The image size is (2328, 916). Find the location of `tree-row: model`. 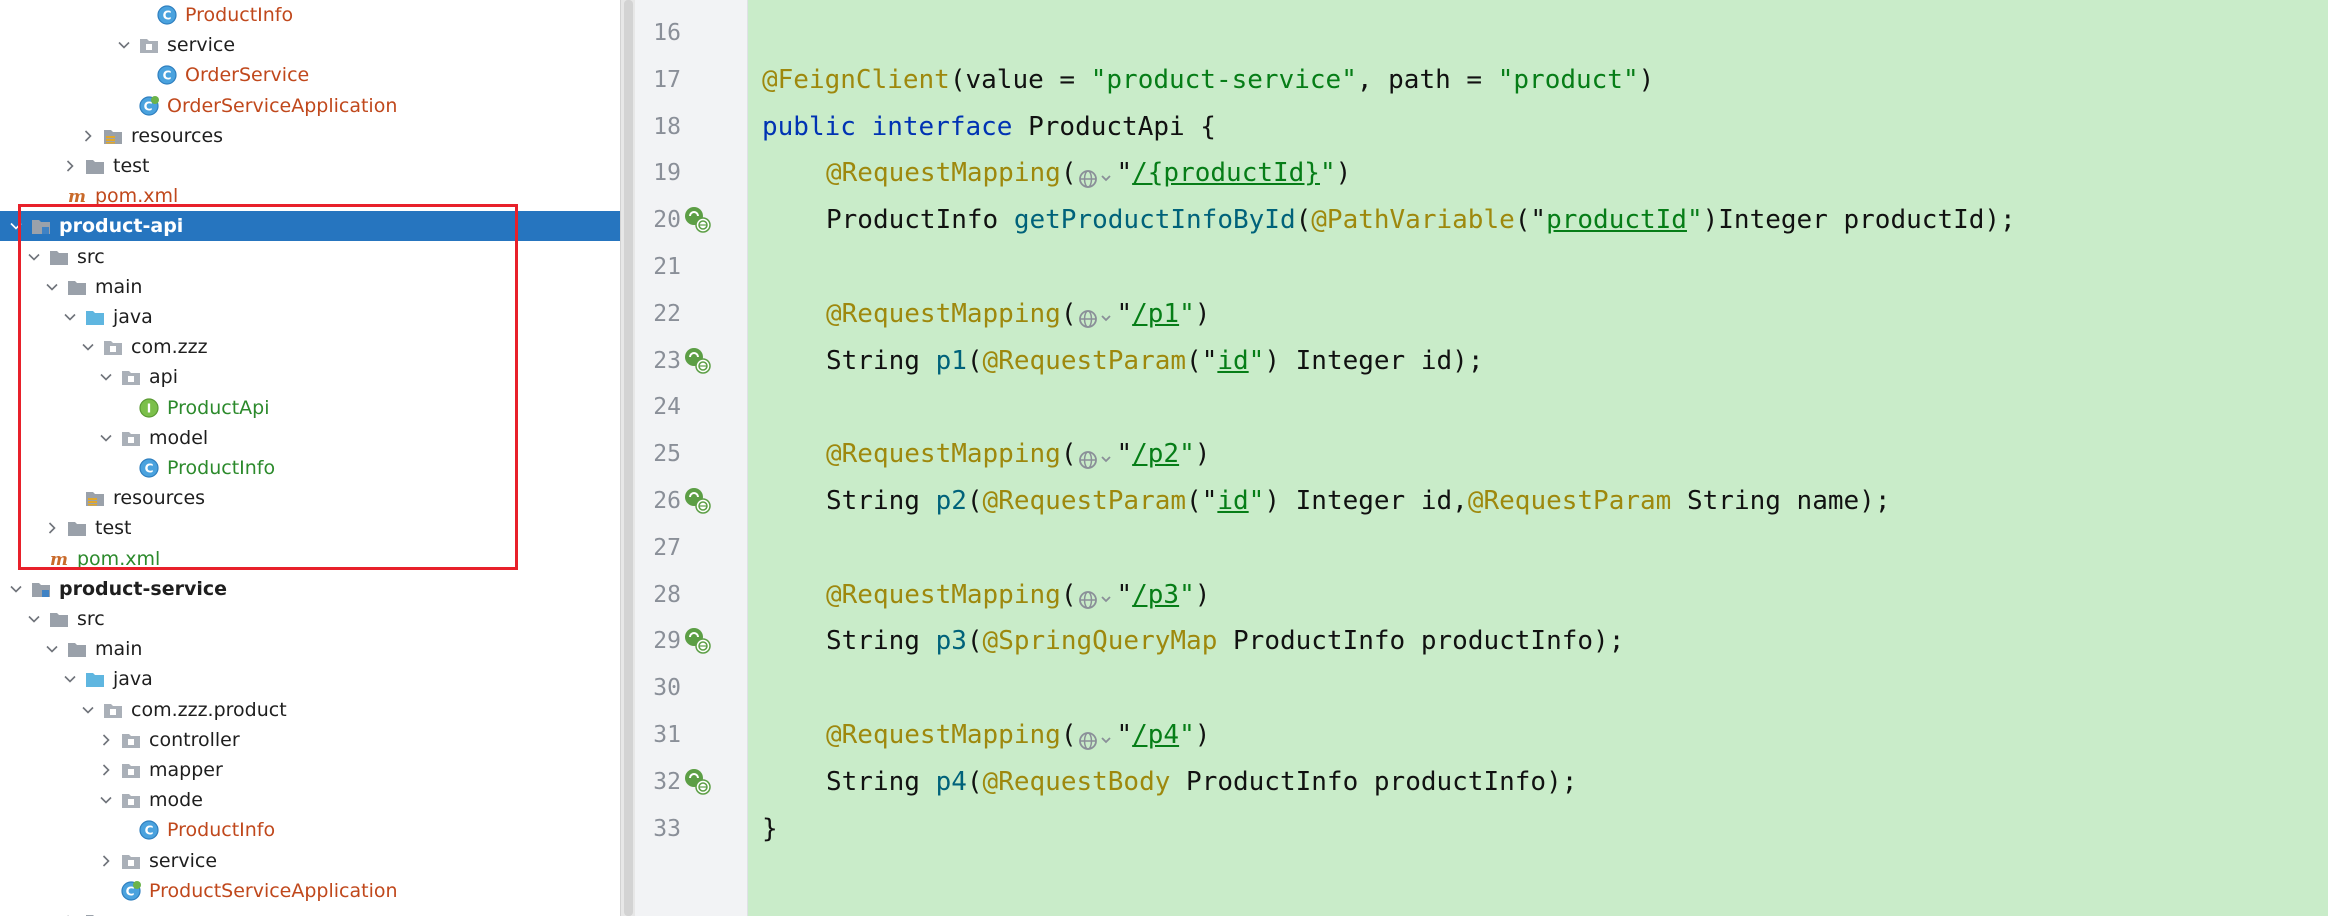

tree-row: model is located at coordinates (310, 438).